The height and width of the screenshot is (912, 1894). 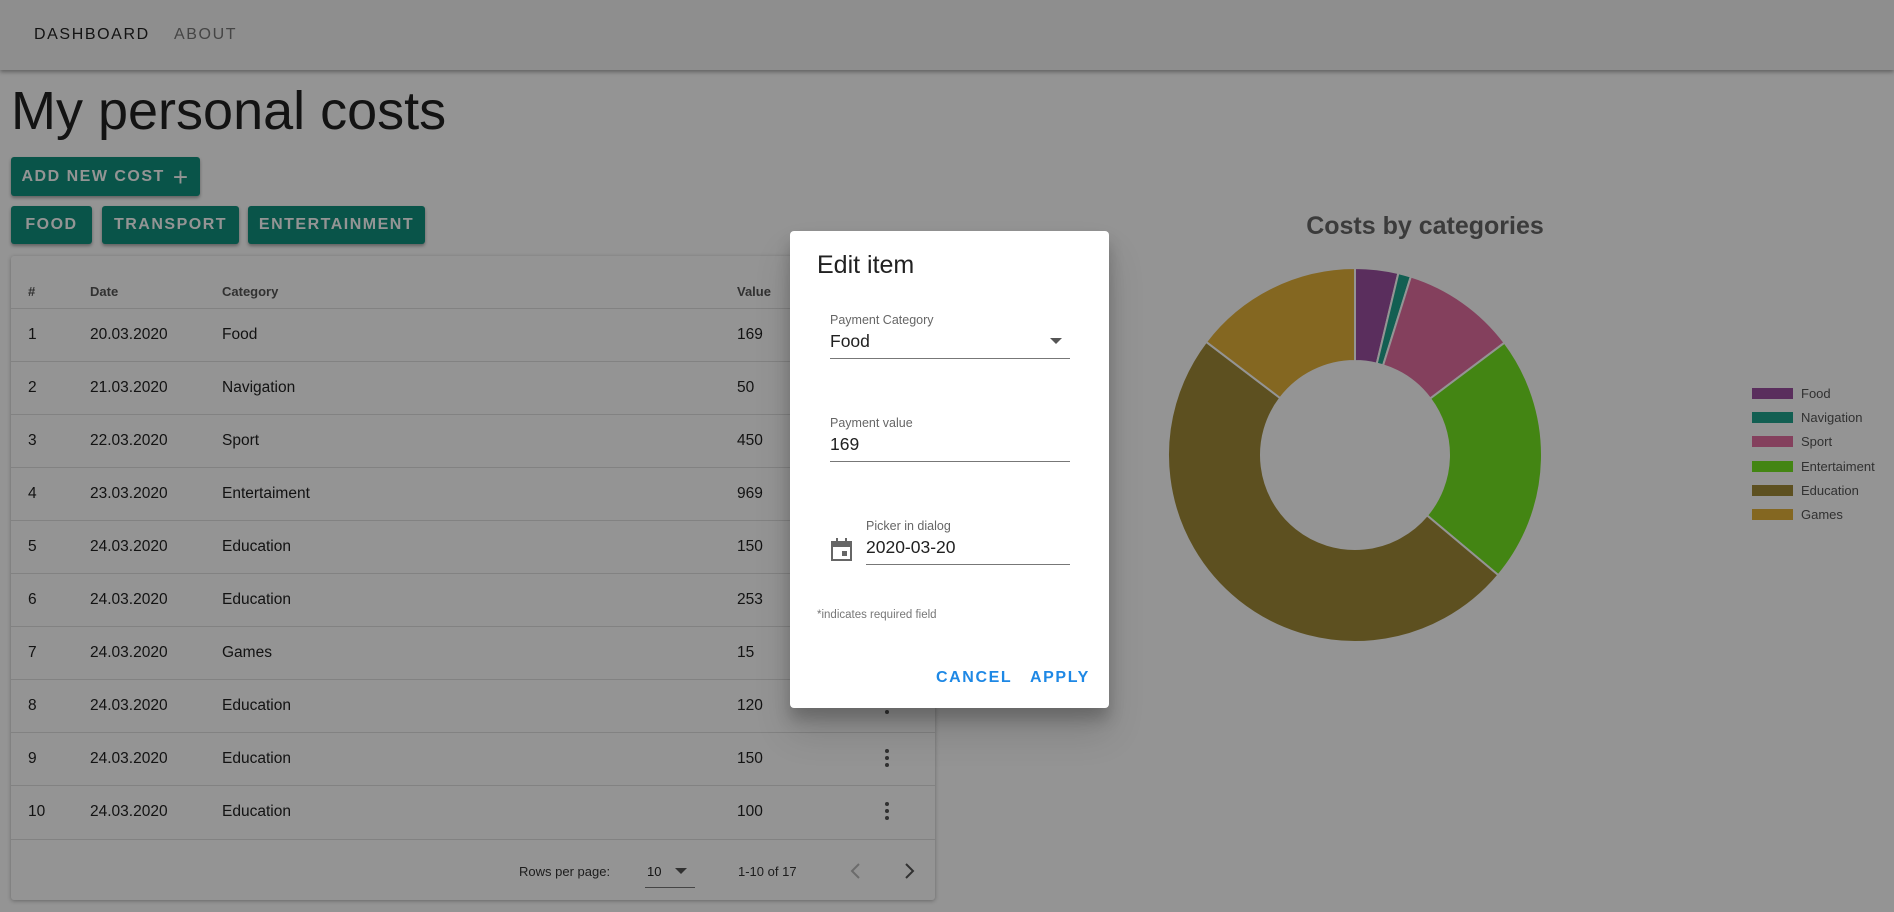 I want to click on date-picker-value: 2020-03-20, so click(x=911, y=547).